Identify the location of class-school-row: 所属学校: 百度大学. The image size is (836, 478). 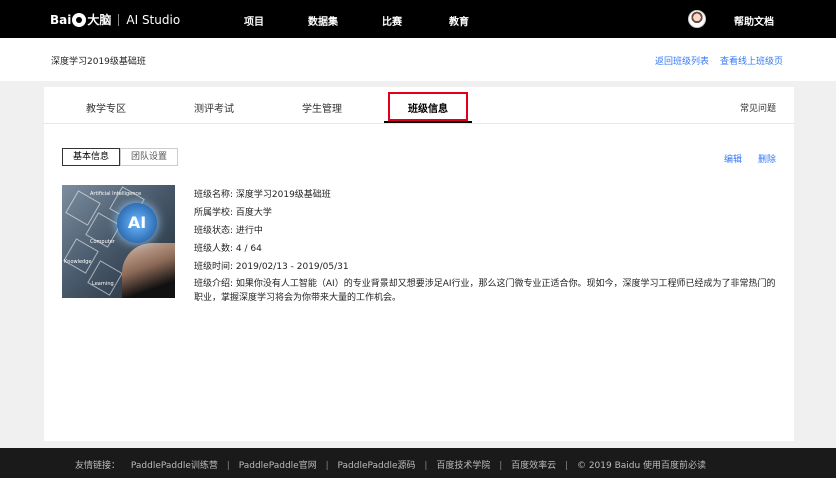
(233, 213).